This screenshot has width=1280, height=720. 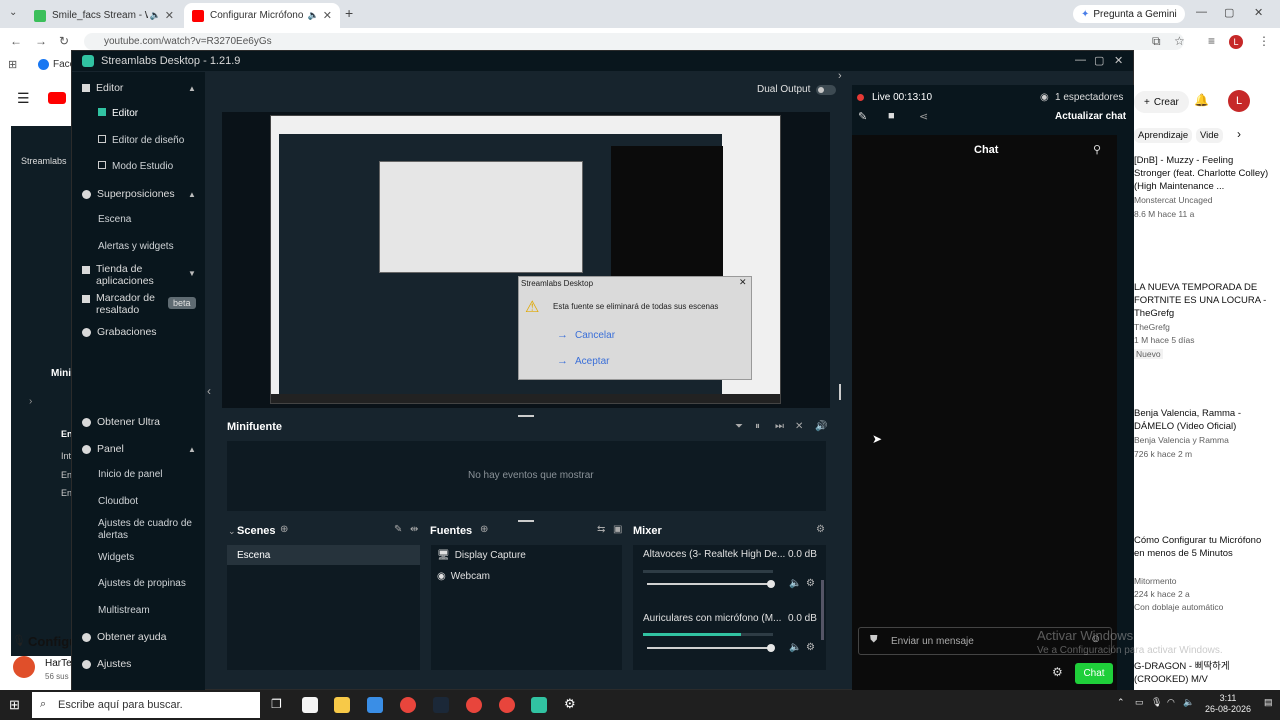 What do you see at coordinates (484, 529) in the screenshot?
I see `add-source-icon: ⊕` at bounding box center [484, 529].